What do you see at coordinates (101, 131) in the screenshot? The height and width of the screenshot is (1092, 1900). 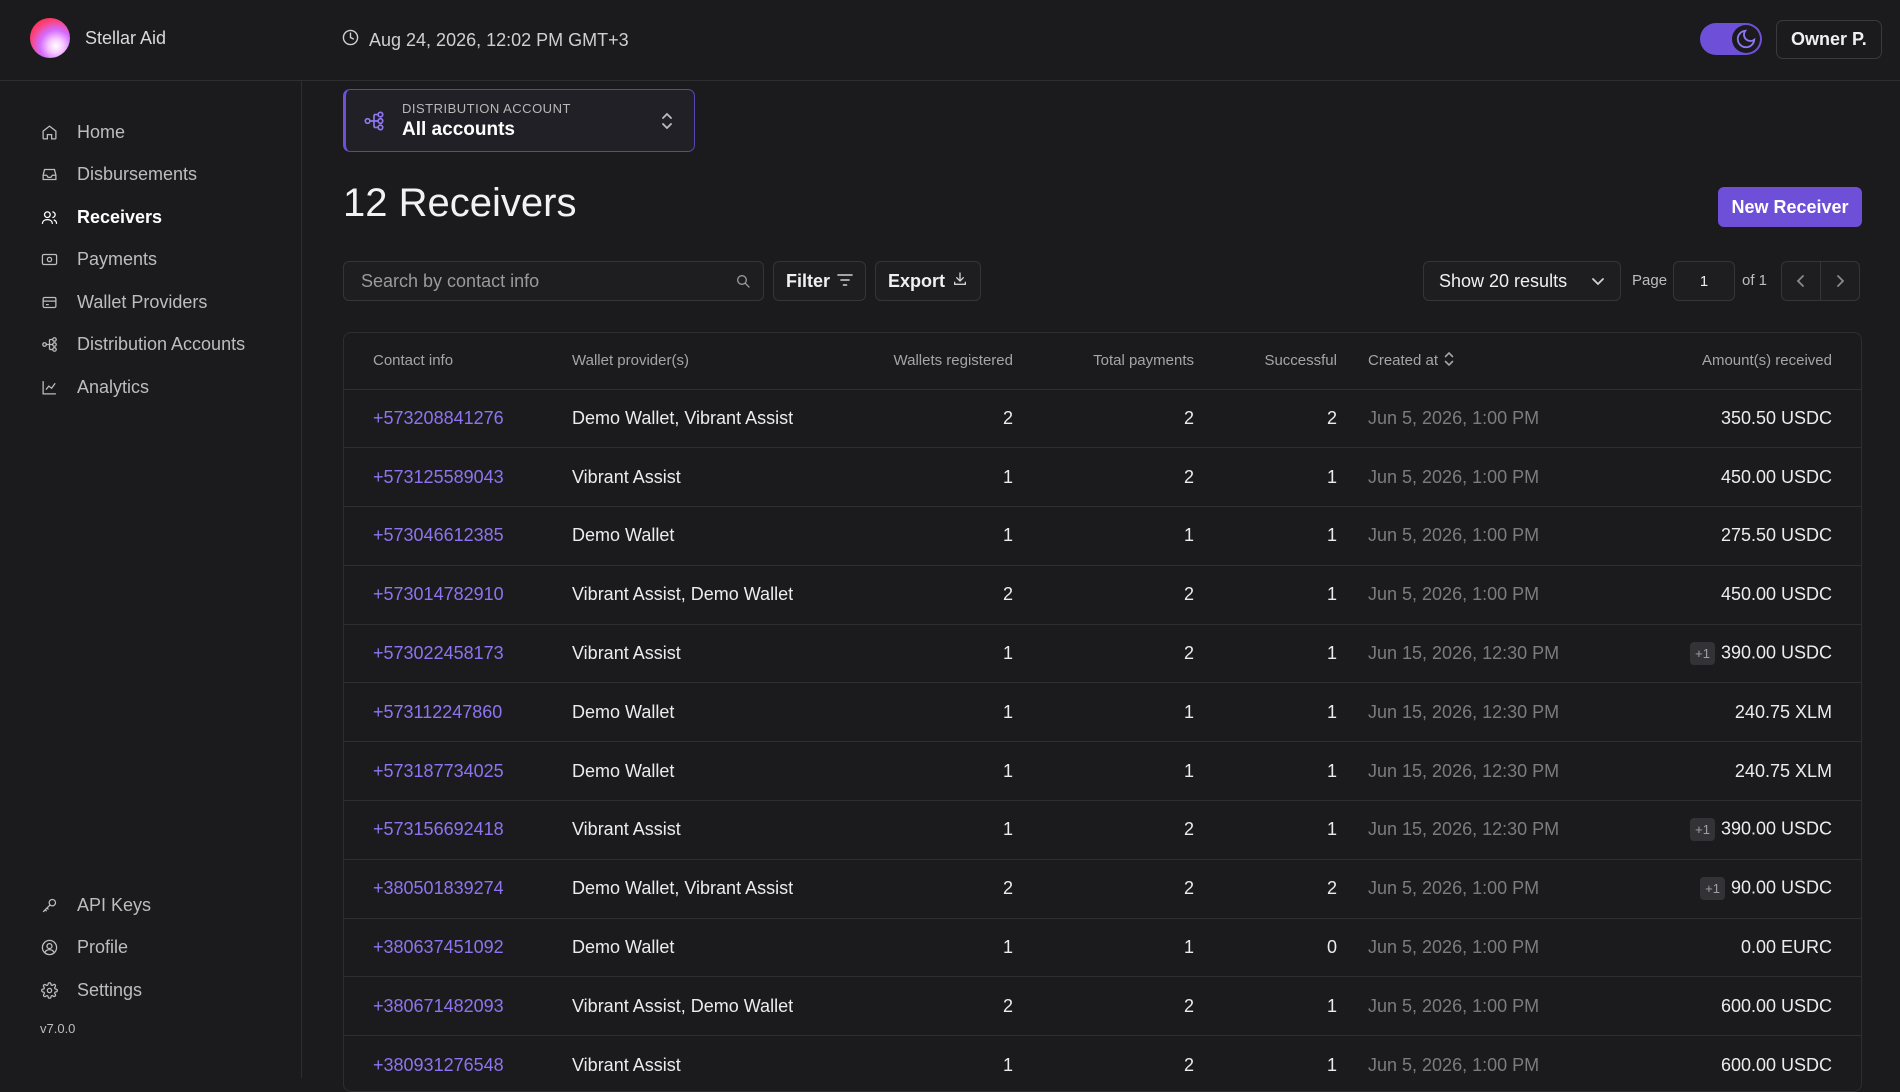 I see `sidebar-item-label: Home` at bounding box center [101, 131].